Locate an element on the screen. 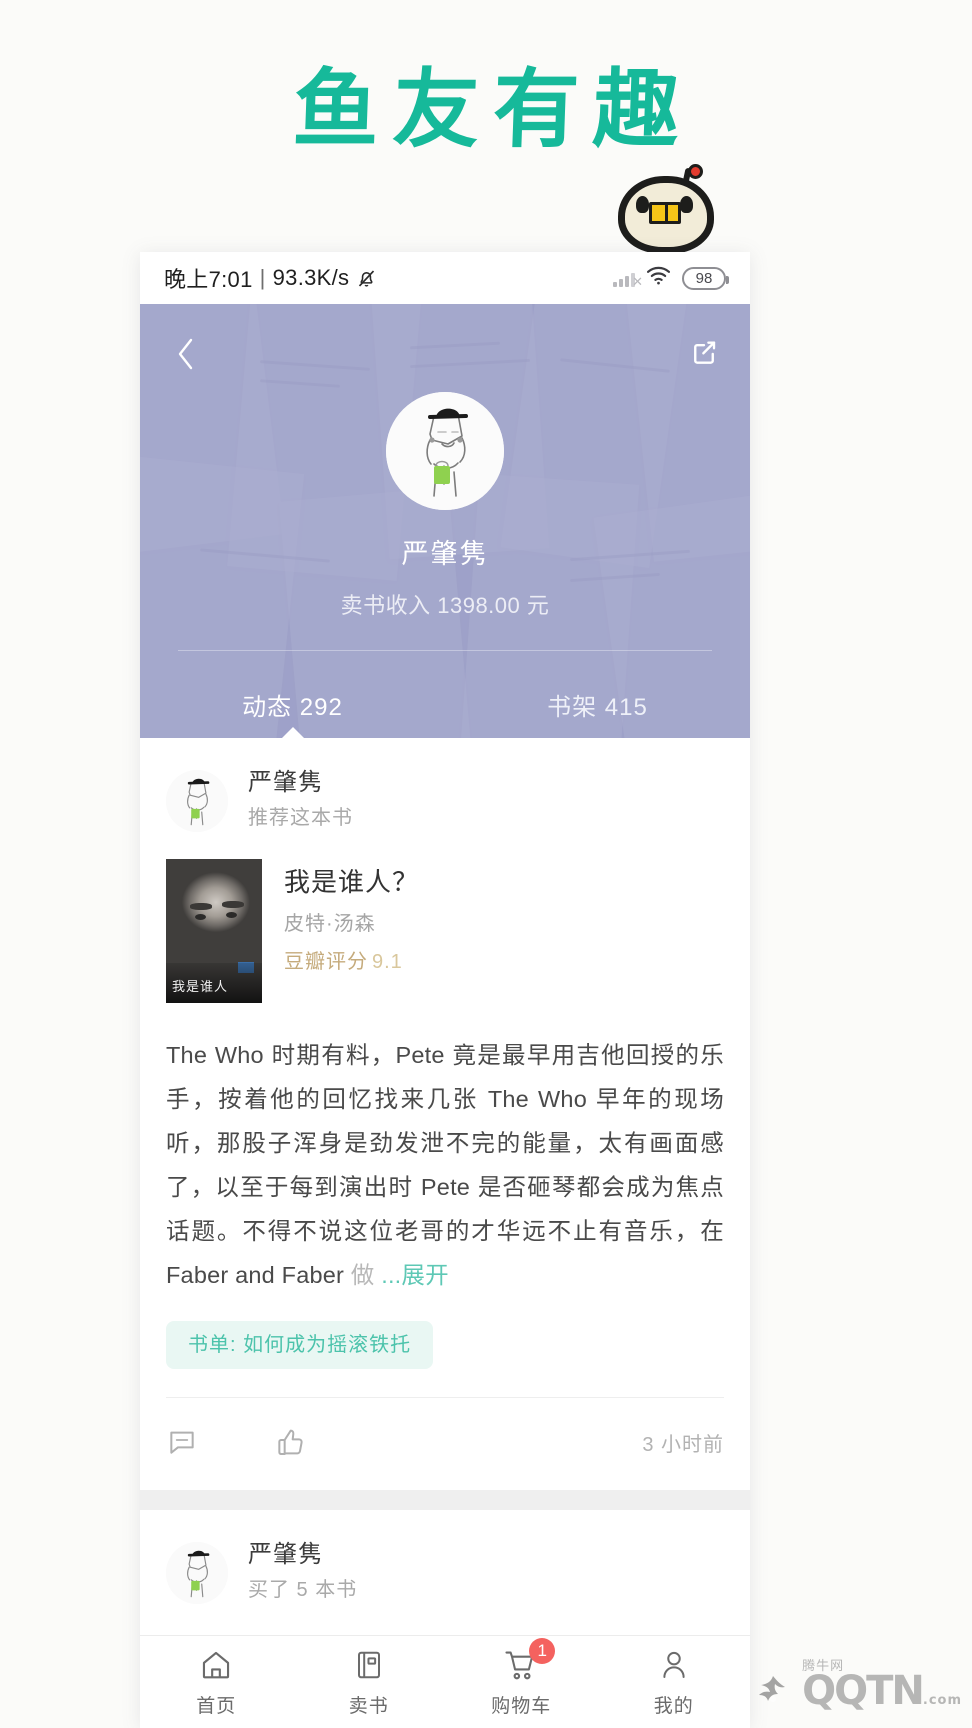 The width and height of the screenshot is (972, 1728). nav-item-mine: 我的 is located at coordinates (674, 1682).